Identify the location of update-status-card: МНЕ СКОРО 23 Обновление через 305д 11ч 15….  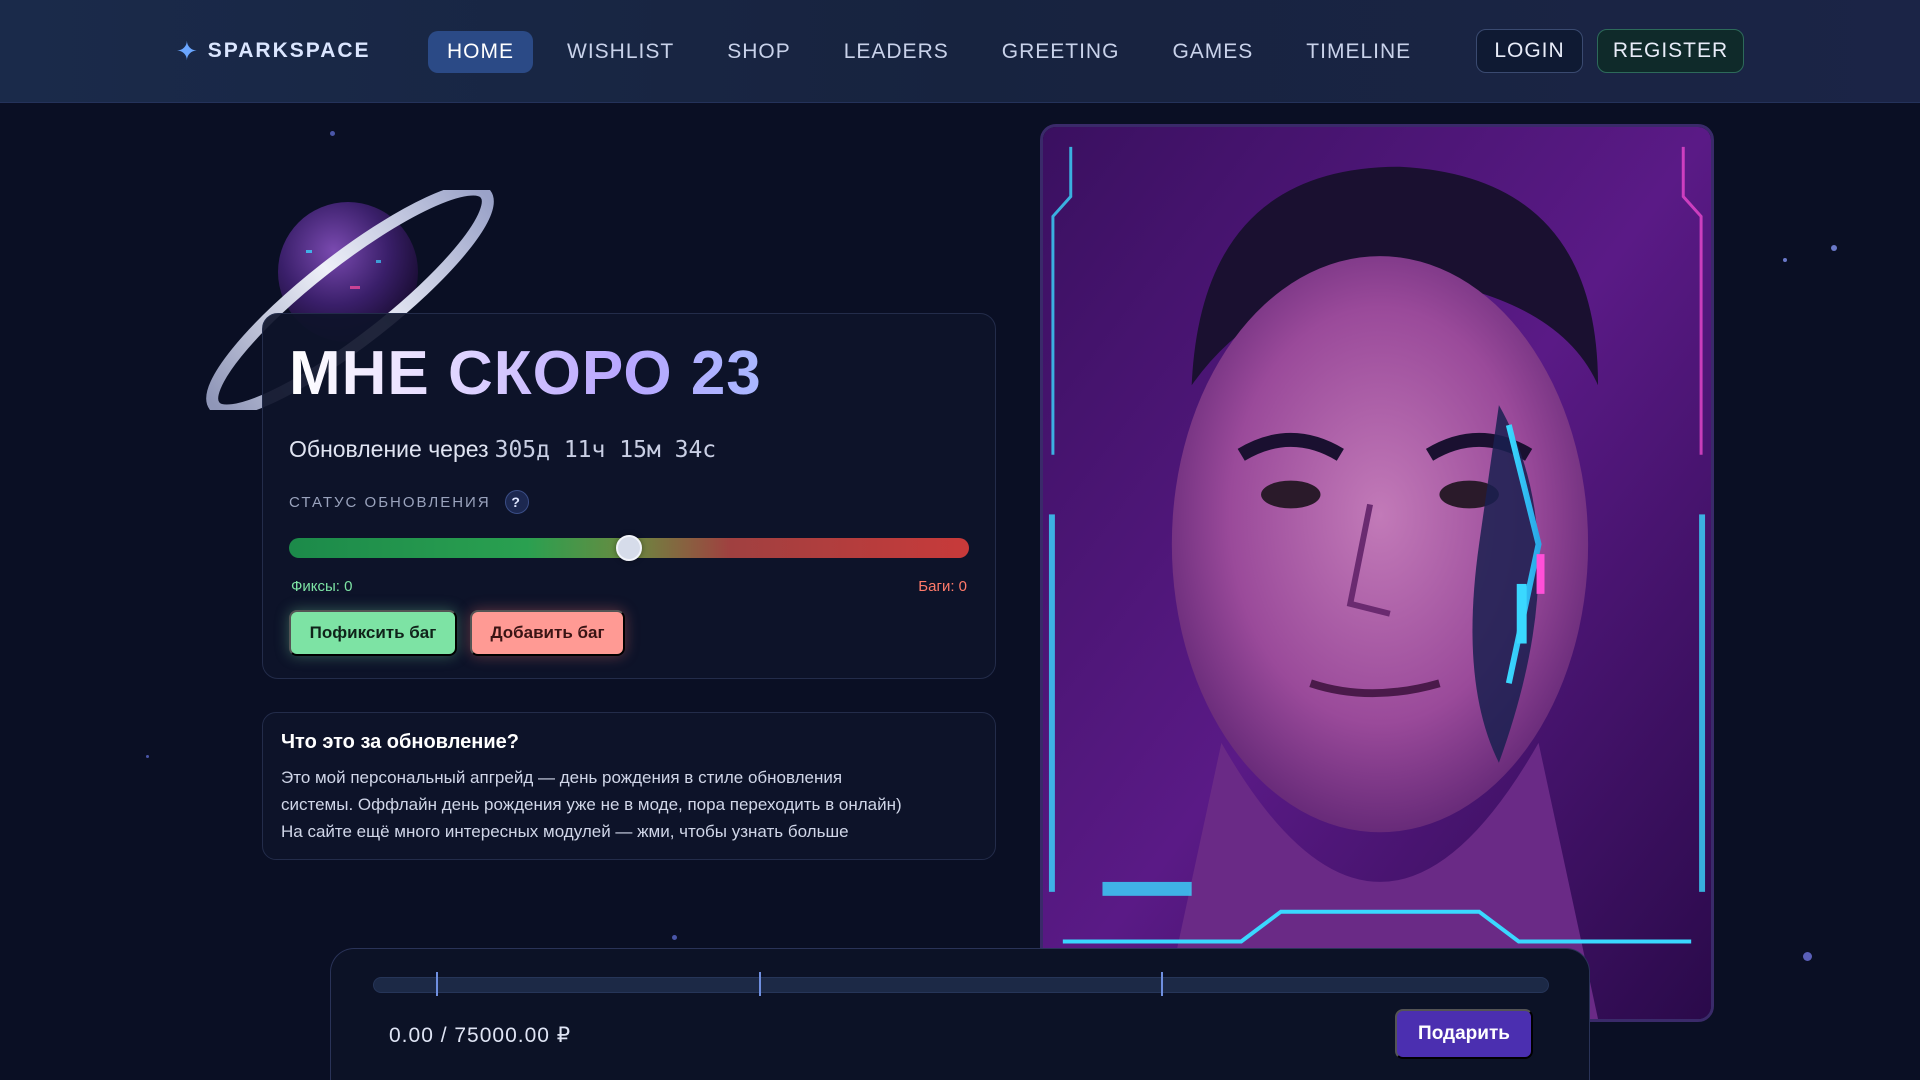
(629, 496).